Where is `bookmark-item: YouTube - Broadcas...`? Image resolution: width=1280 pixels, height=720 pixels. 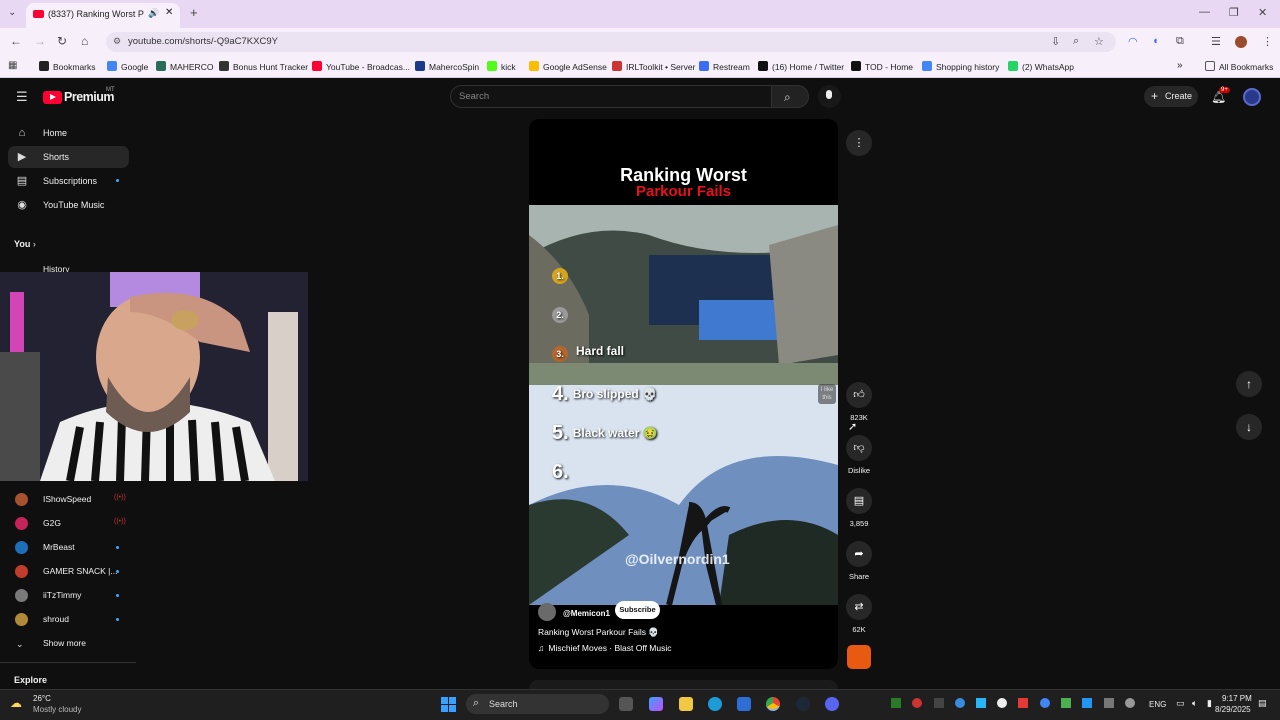
bookmark-item: YouTube - Broadcas... is located at coordinates (361, 66).